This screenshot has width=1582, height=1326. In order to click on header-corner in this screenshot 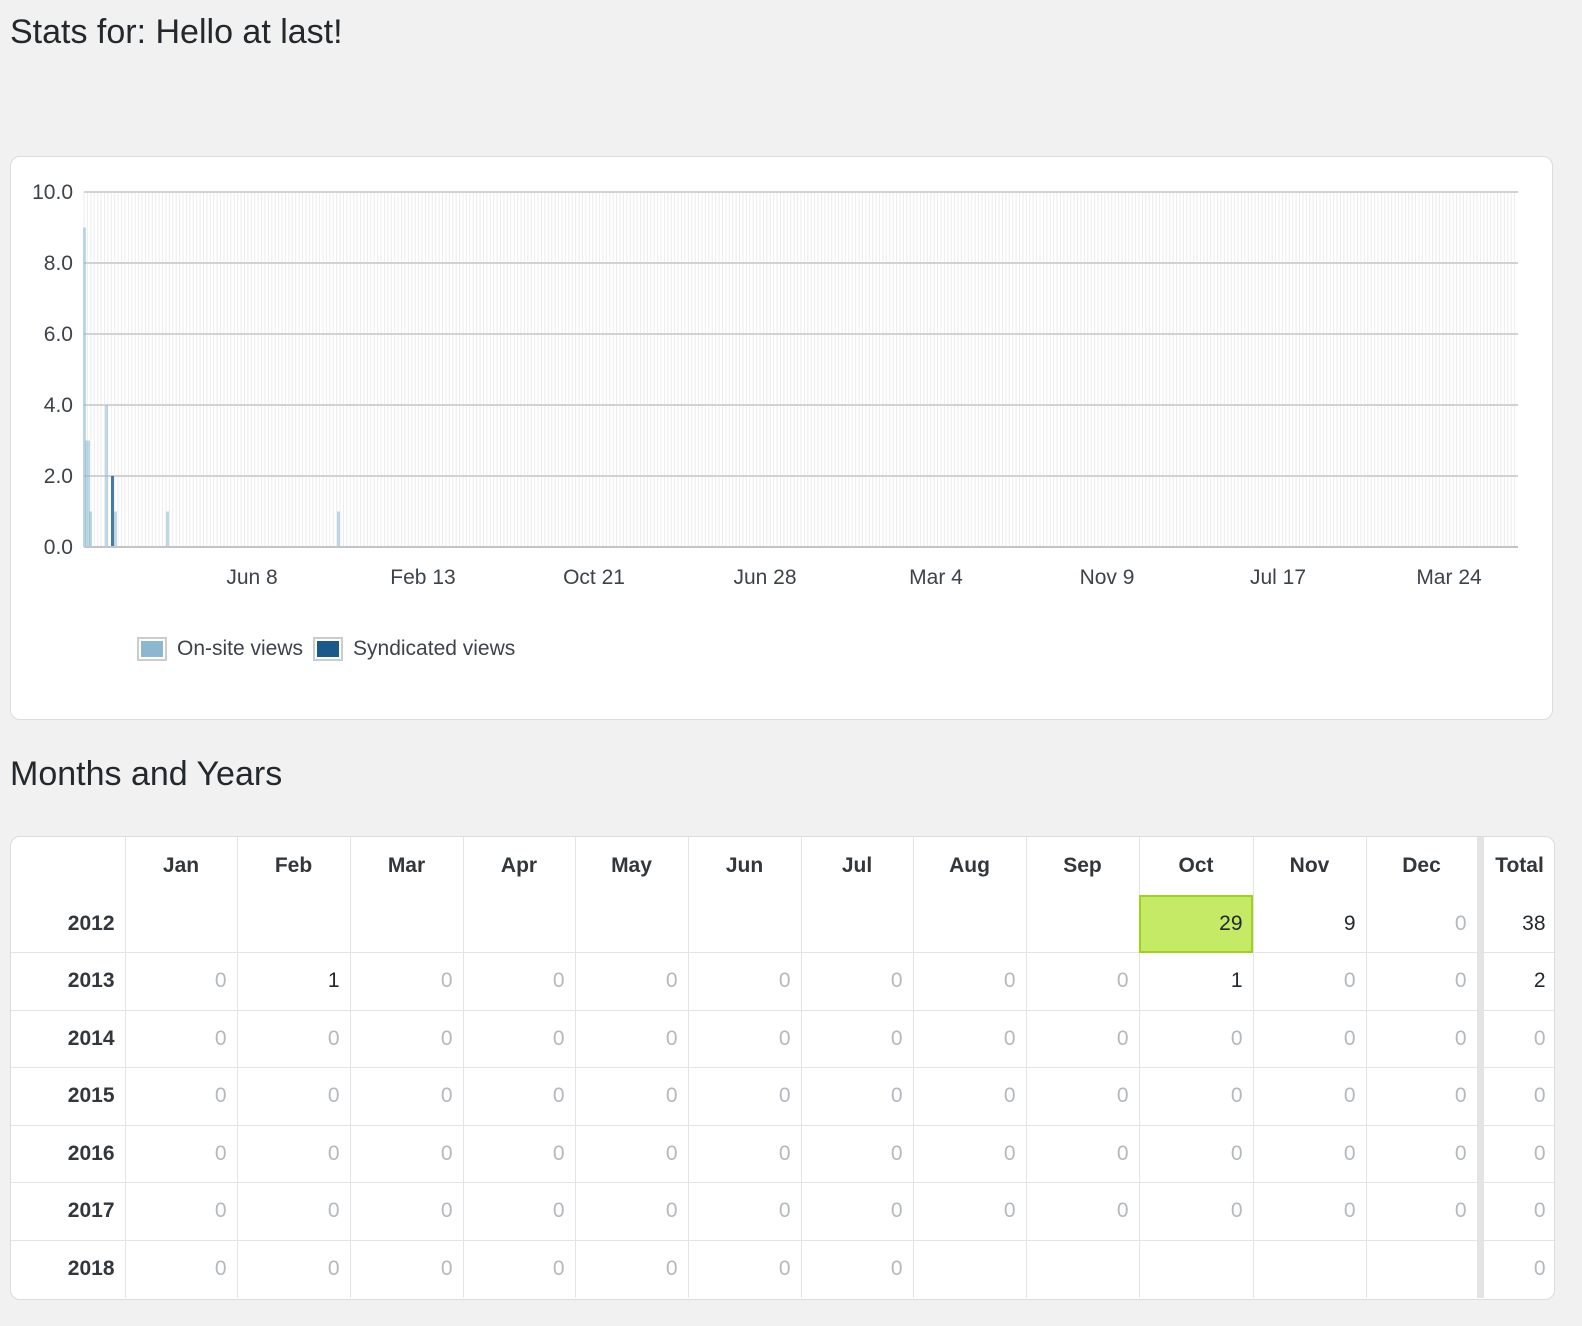, I will do `click(68, 866)`.